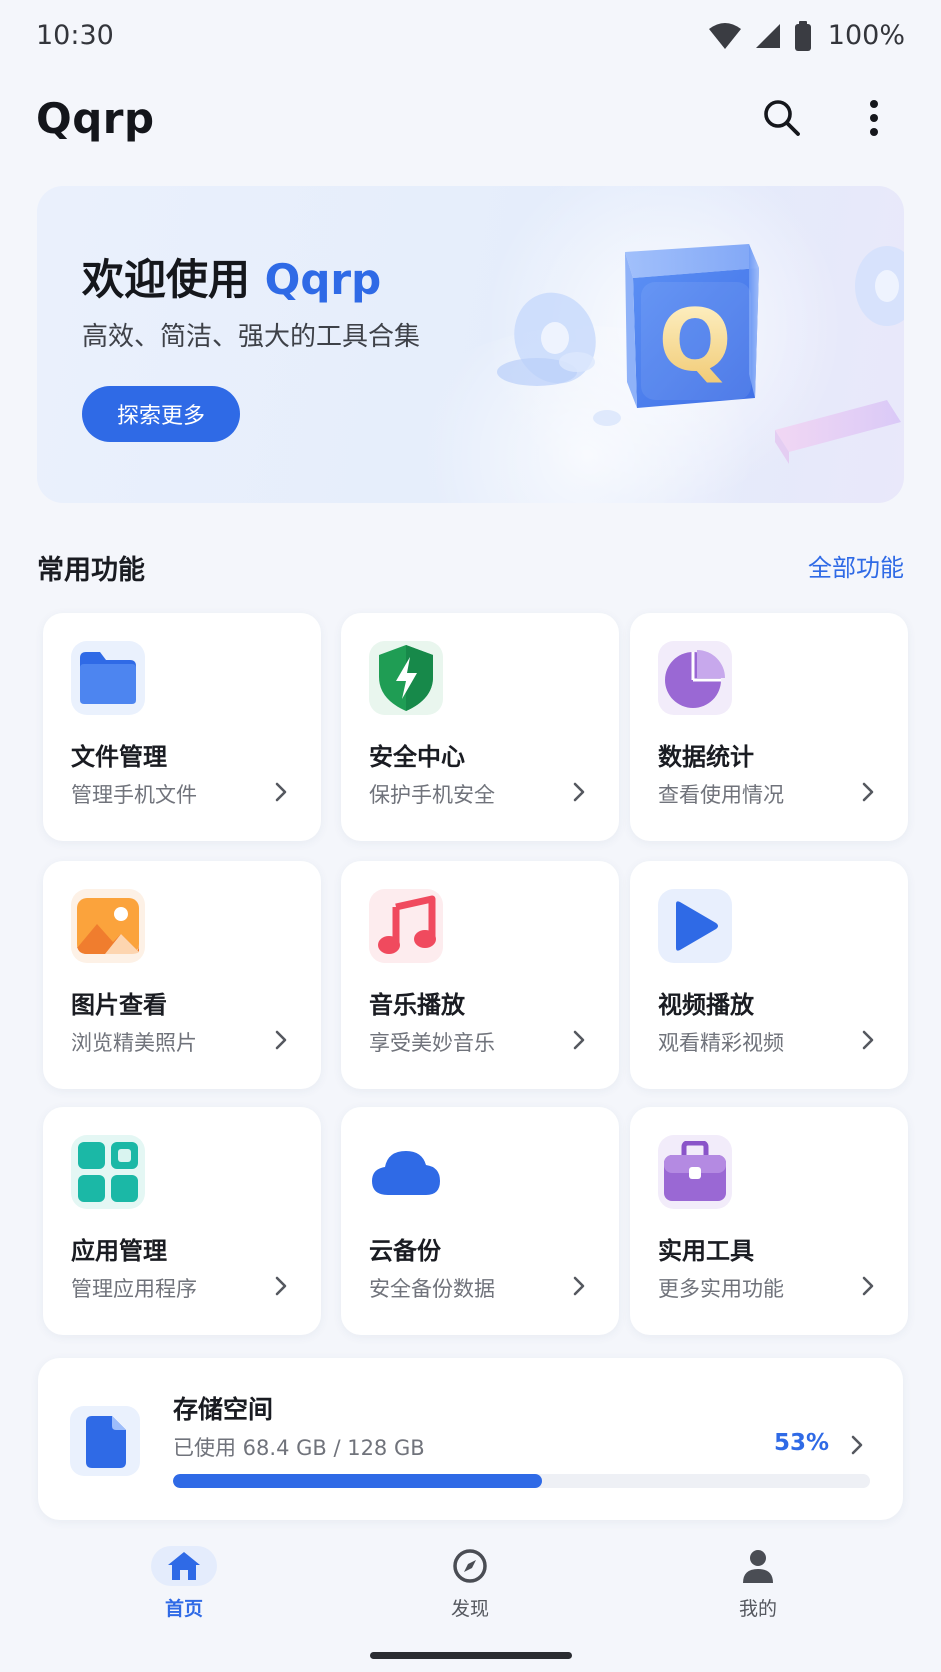  I want to click on all-features-link: 全部功能, so click(856, 565).